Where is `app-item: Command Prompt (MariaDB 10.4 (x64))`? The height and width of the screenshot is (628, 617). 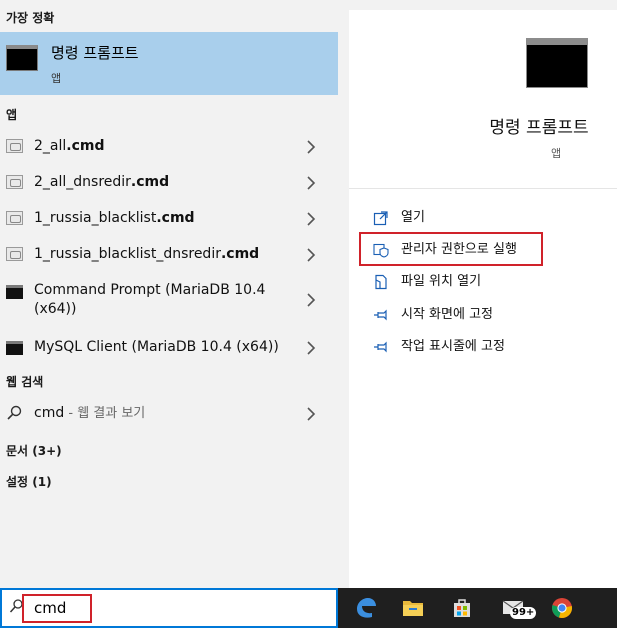
app-item: Command Prompt (MariaDB 10.4 (x64)) is located at coordinates (169, 301).